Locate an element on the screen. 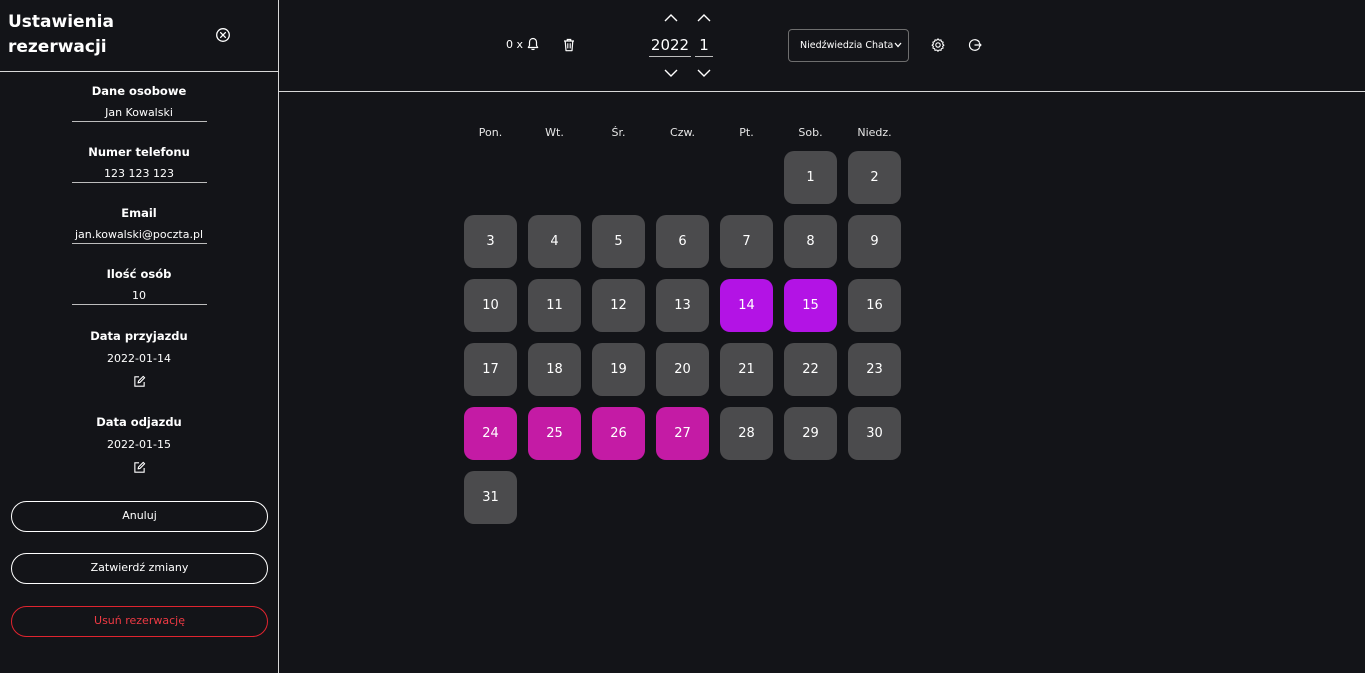 The width and height of the screenshot is (1365, 673). day-cell-5: 5 is located at coordinates (618, 241).